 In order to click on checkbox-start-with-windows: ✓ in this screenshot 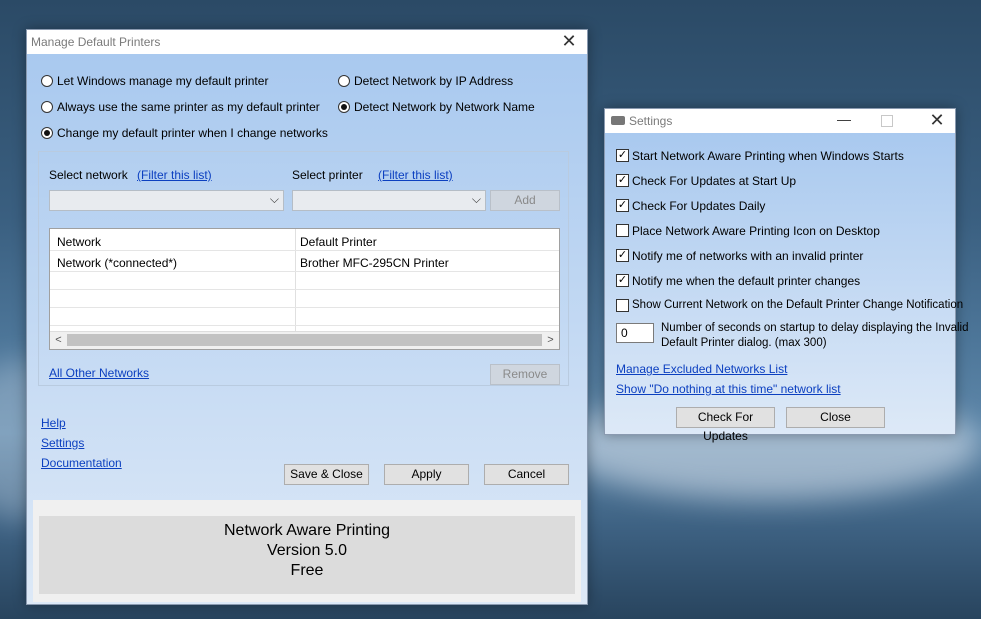, I will do `click(622, 155)`.